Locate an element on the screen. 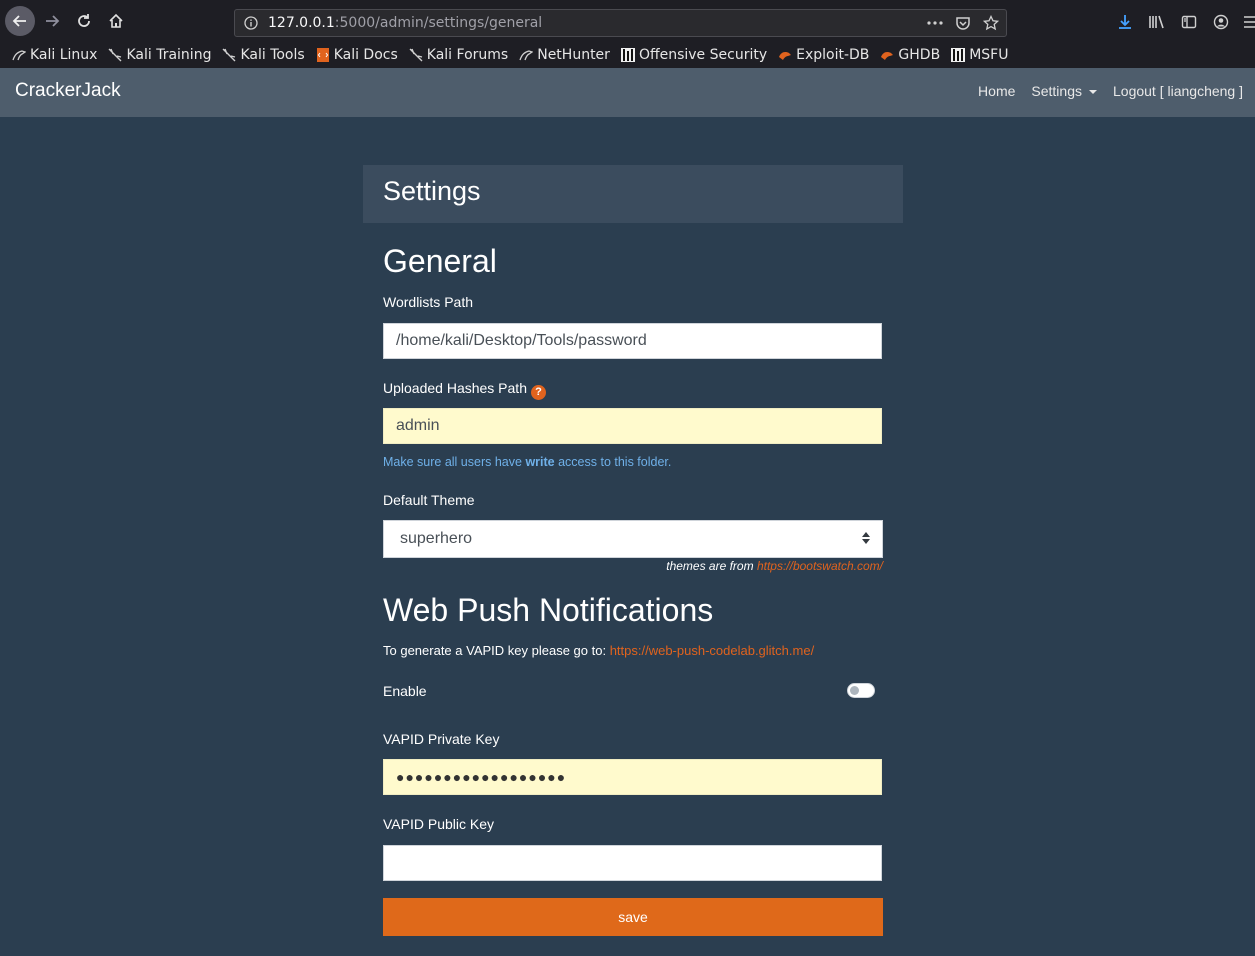 Image resolution: width=1255 pixels, height=956 pixels. bookmark-label: Offensive Security is located at coordinates (703, 55).